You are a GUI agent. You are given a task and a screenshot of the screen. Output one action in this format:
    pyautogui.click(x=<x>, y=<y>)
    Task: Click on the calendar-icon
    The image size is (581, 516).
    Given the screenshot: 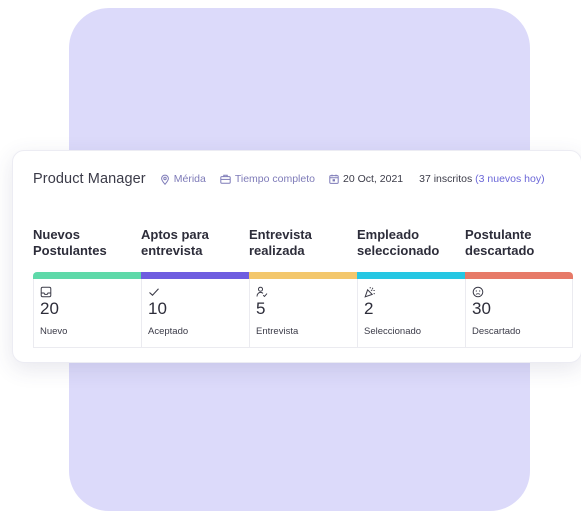 What is the action you would take?
    pyautogui.click(x=334, y=179)
    